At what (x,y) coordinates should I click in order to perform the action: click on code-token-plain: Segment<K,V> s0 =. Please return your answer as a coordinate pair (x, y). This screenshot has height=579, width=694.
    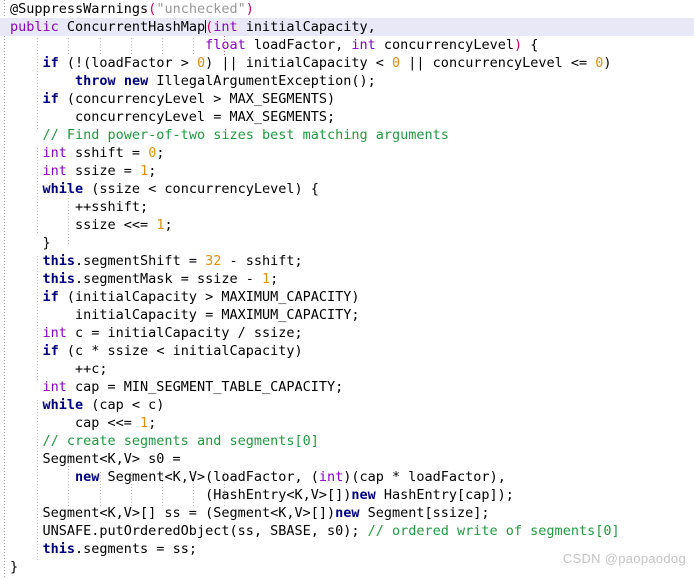
    Looking at the image, I should click on (95, 459).